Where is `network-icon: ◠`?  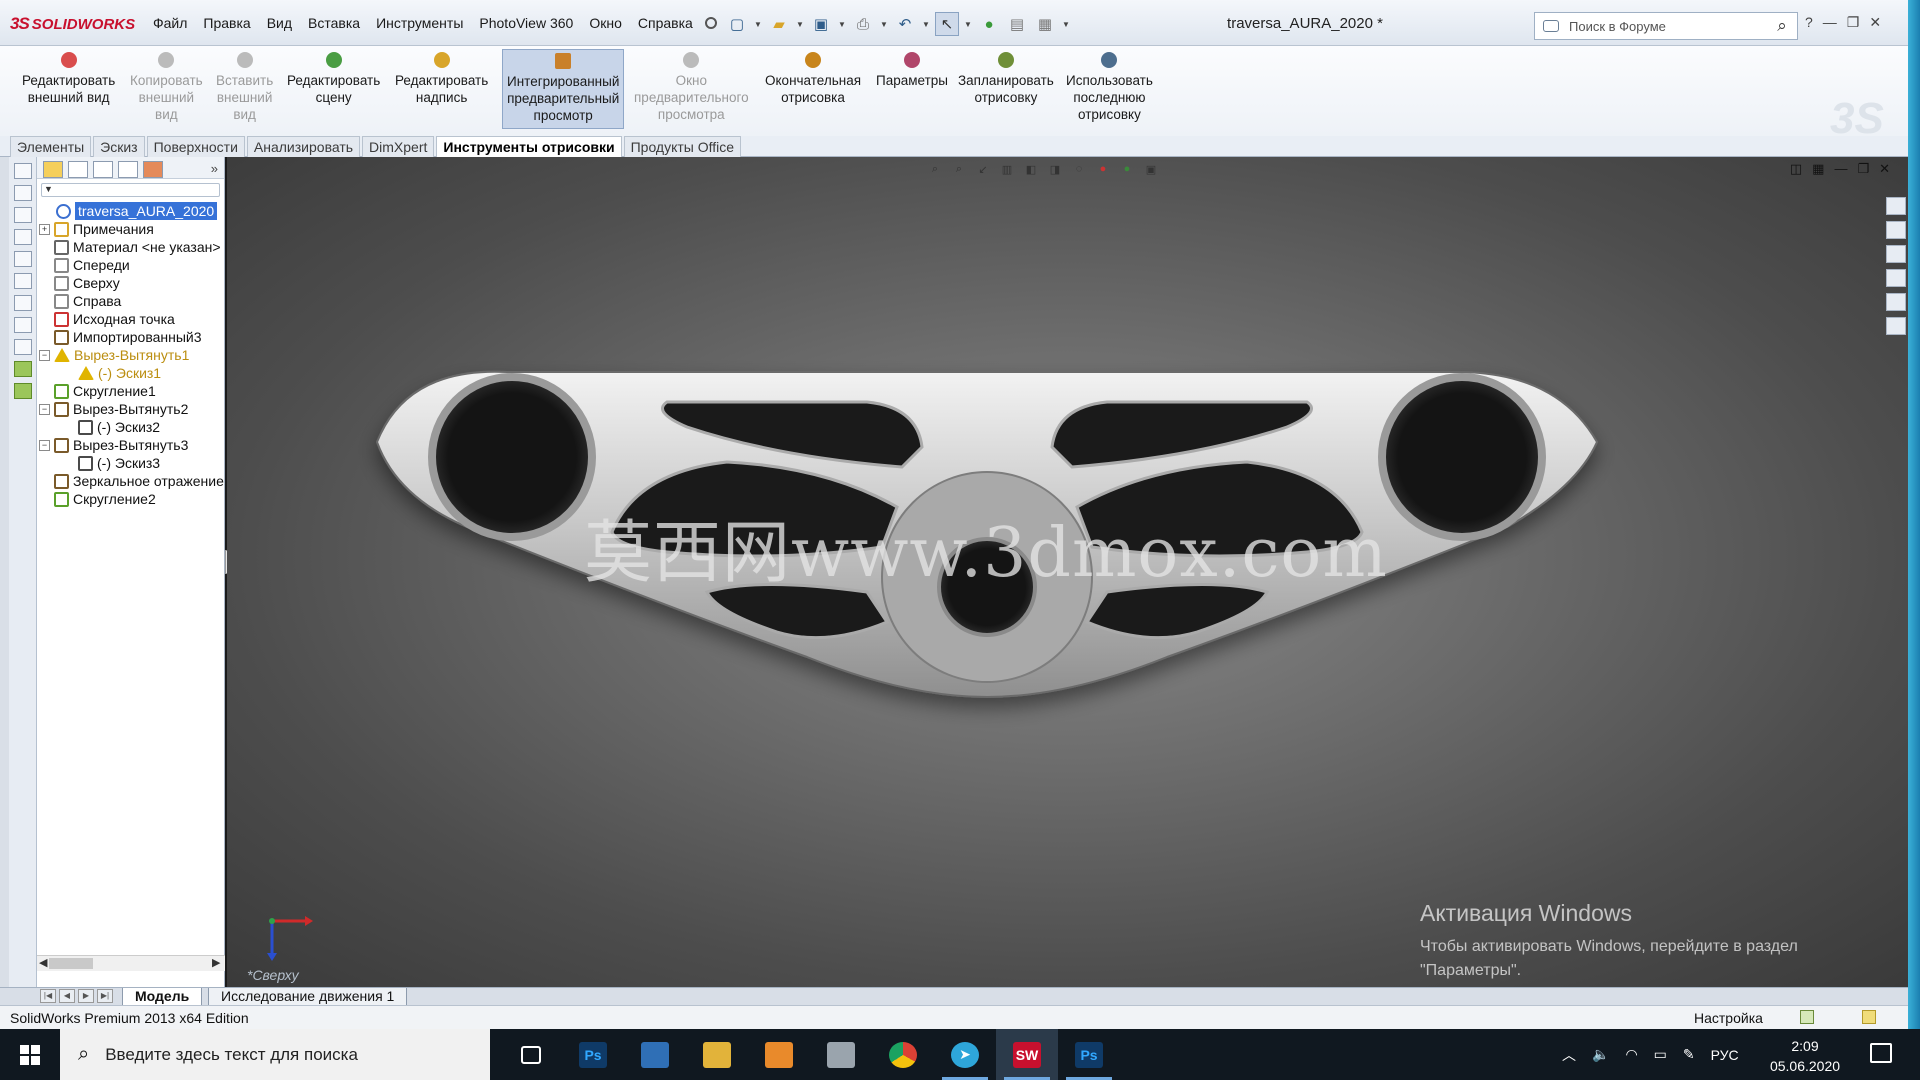 network-icon: ◠ is located at coordinates (1631, 1054).